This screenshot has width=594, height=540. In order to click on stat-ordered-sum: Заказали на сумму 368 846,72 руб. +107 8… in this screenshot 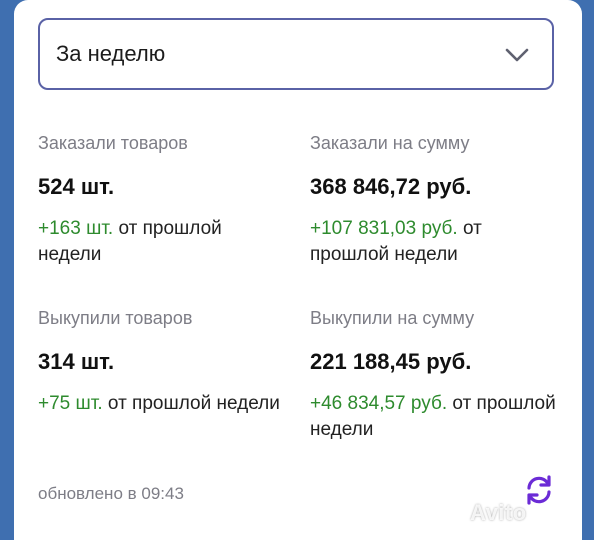, I will do `click(435, 200)`.